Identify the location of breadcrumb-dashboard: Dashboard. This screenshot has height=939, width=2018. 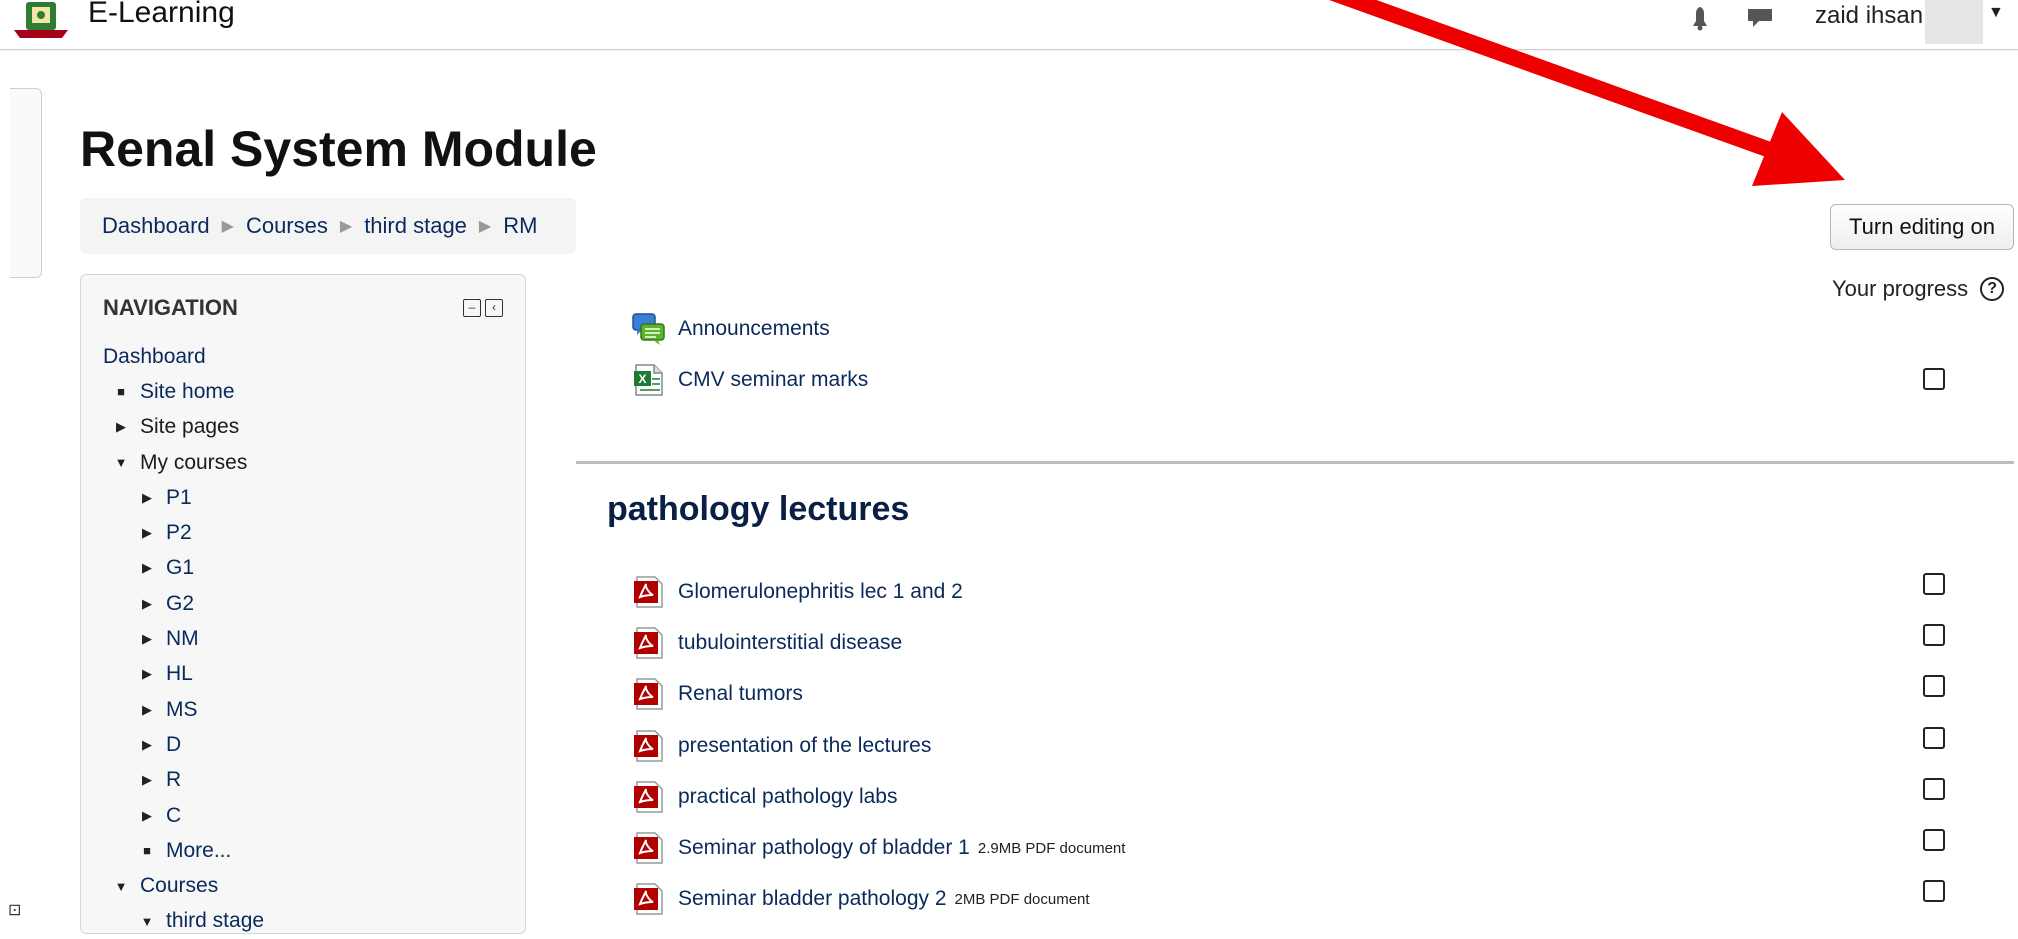
(156, 226).